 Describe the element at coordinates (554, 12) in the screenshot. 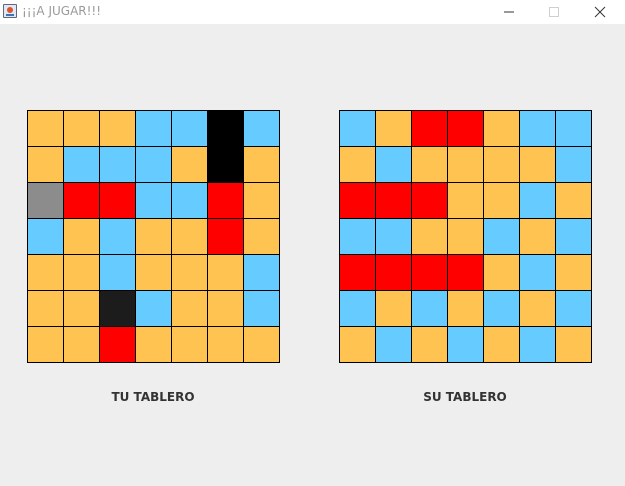

I see `maximize-button` at that location.